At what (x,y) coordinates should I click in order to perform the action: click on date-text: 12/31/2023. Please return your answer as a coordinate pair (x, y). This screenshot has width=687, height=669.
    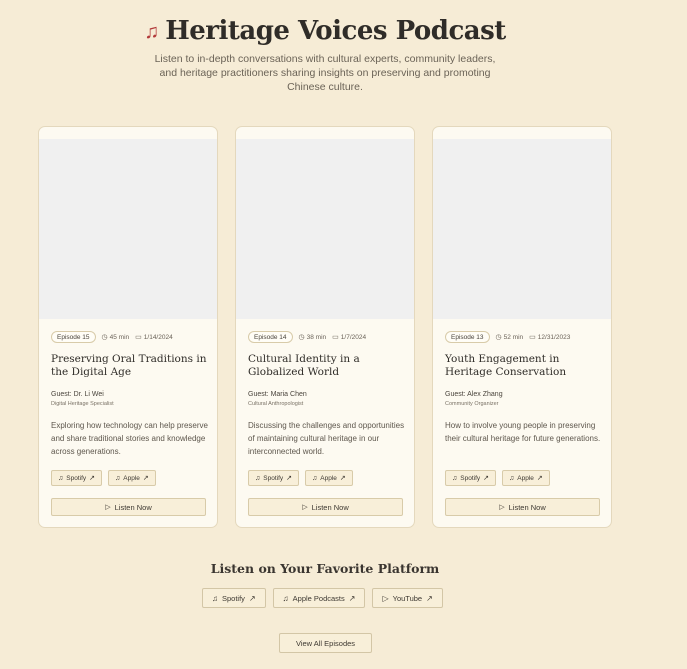
    Looking at the image, I should click on (554, 337).